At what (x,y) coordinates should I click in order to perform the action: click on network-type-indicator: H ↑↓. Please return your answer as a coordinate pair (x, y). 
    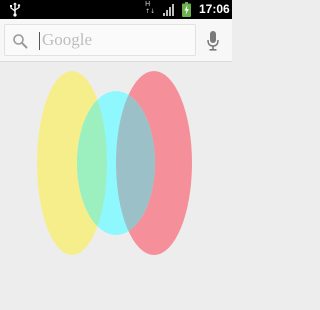
    Looking at the image, I should click on (150, 8).